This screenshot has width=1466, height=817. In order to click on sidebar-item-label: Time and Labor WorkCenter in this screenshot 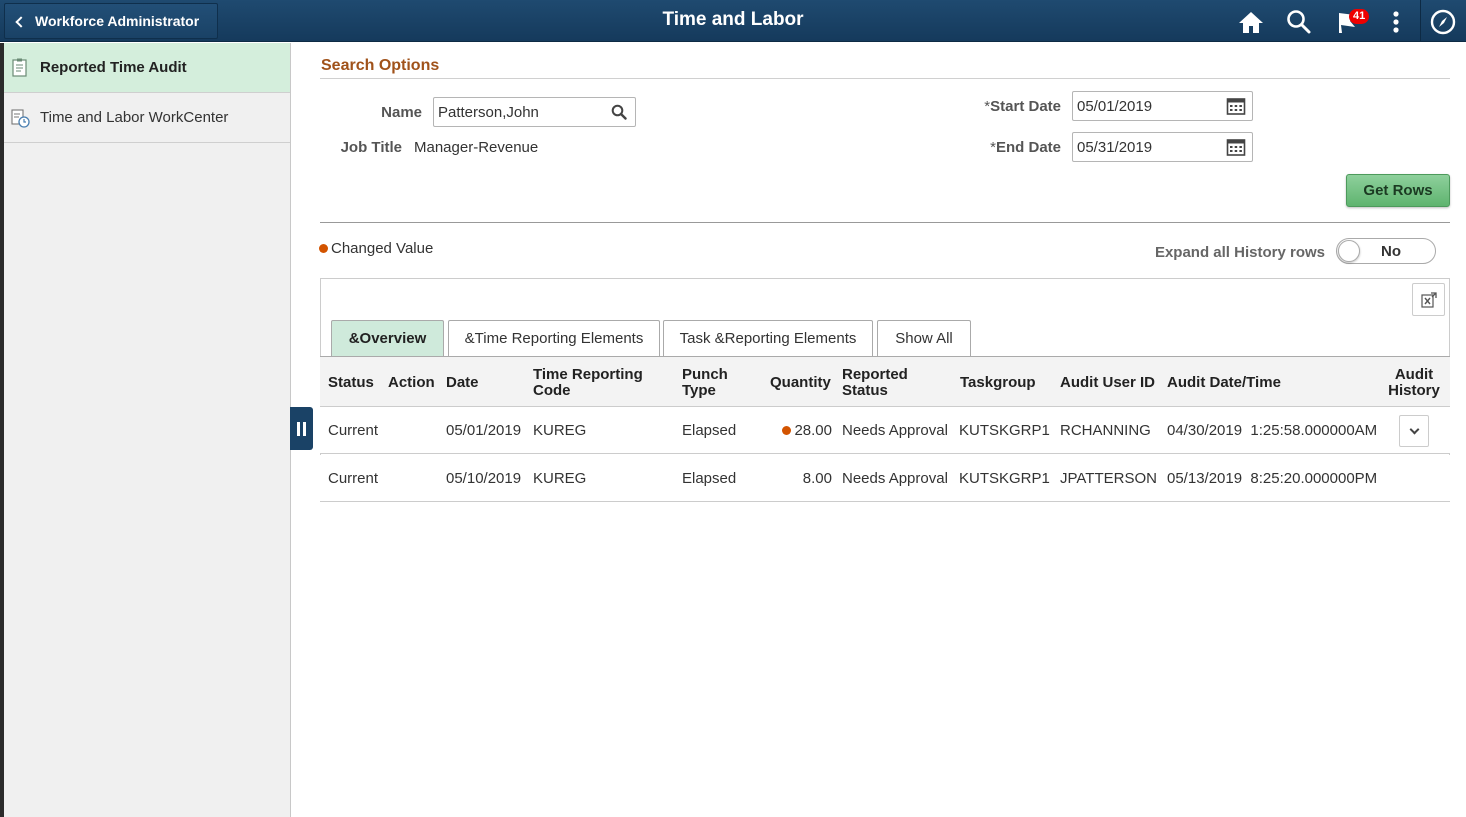, I will do `click(134, 117)`.